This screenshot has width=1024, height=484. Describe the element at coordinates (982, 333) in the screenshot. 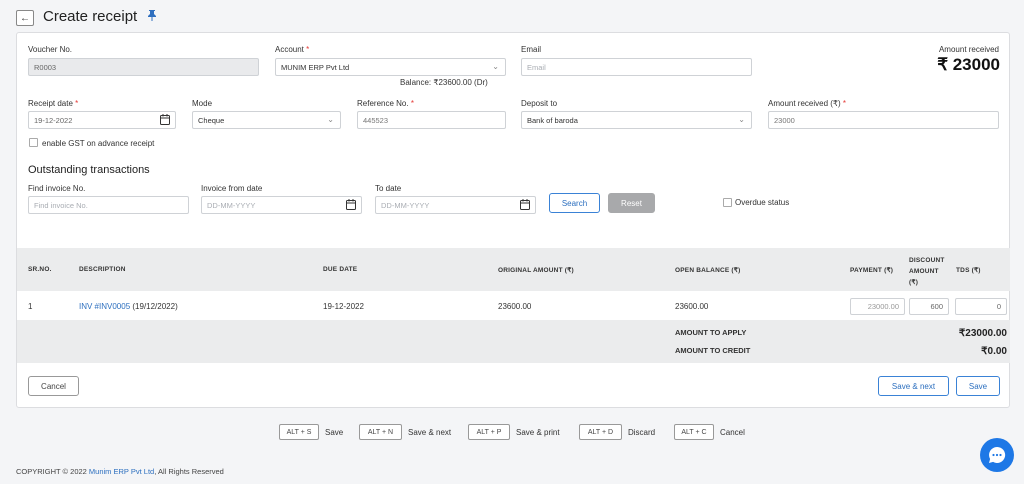

I see `amount-to-apply-value: ₹23000.00` at that location.